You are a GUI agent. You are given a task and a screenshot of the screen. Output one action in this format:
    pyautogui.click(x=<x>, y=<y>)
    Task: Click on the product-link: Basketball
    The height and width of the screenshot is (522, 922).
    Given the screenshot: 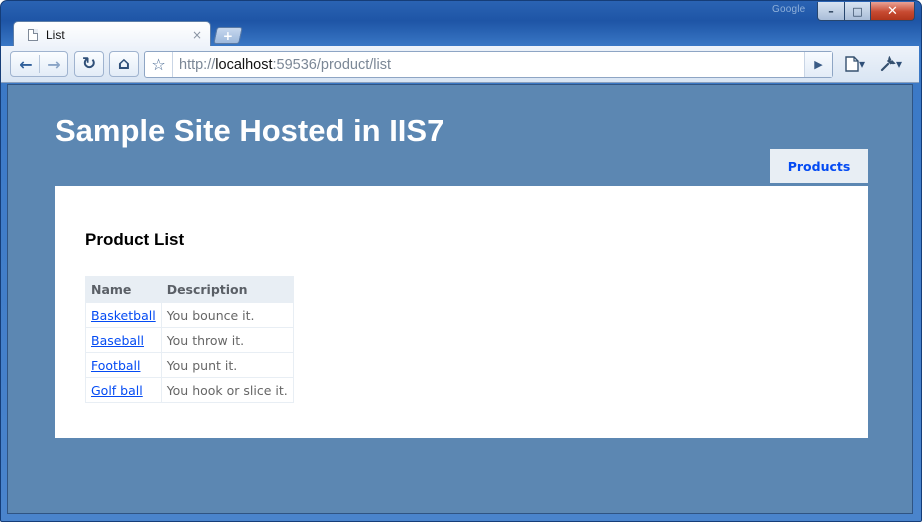 What is the action you would take?
    pyautogui.click(x=123, y=315)
    